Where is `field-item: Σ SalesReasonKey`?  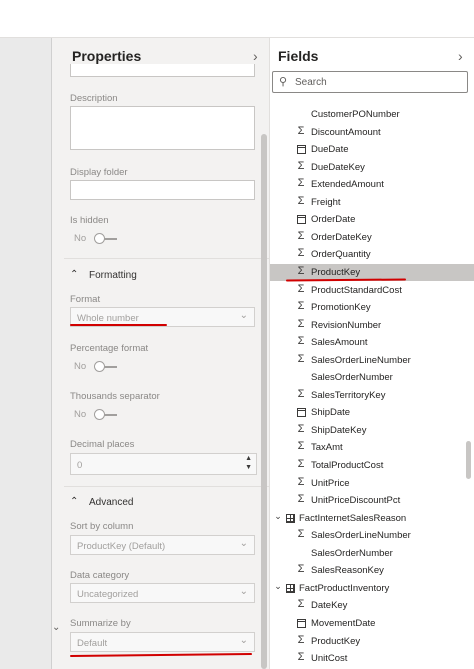
field-item: Σ SalesReasonKey is located at coordinates (372, 571).